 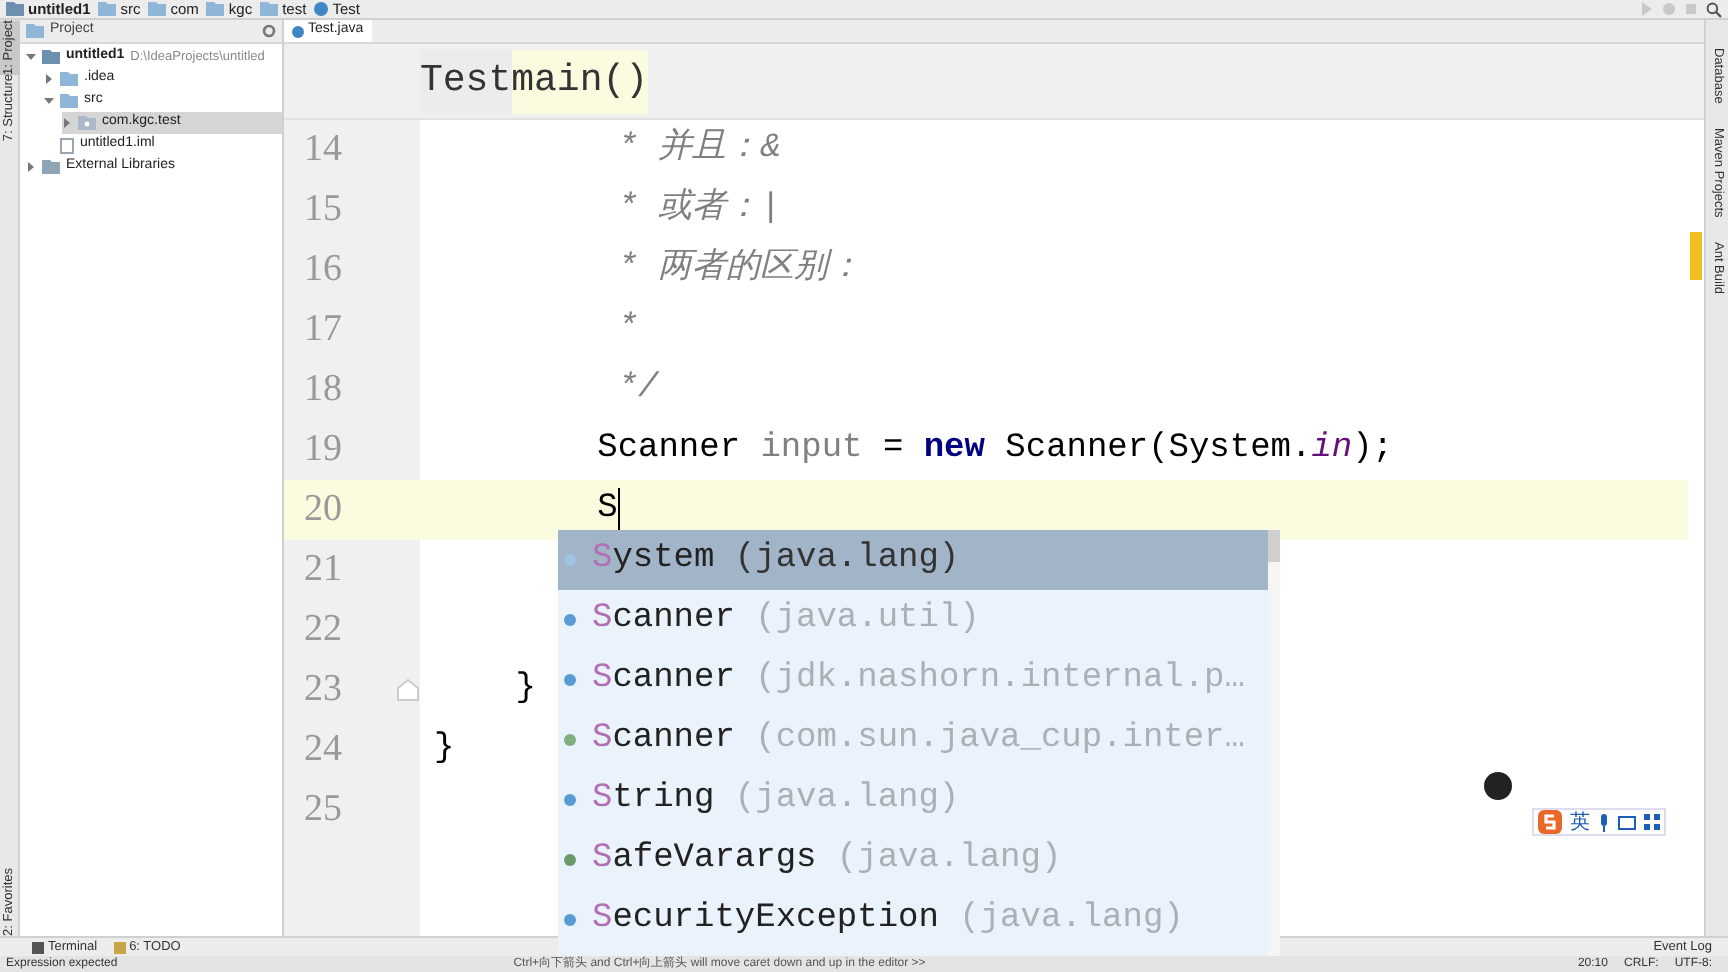 I want to click on code-line: * 并且：&, so click(x=698, y=149).